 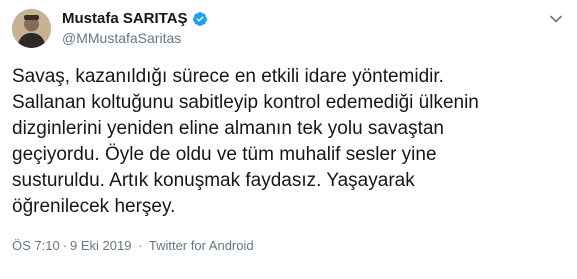 What do you see at coordinates (125, 19) in the screenshot?
I see `display-name: Mustafa SARITAŞ` at bounding box center [125, 19].